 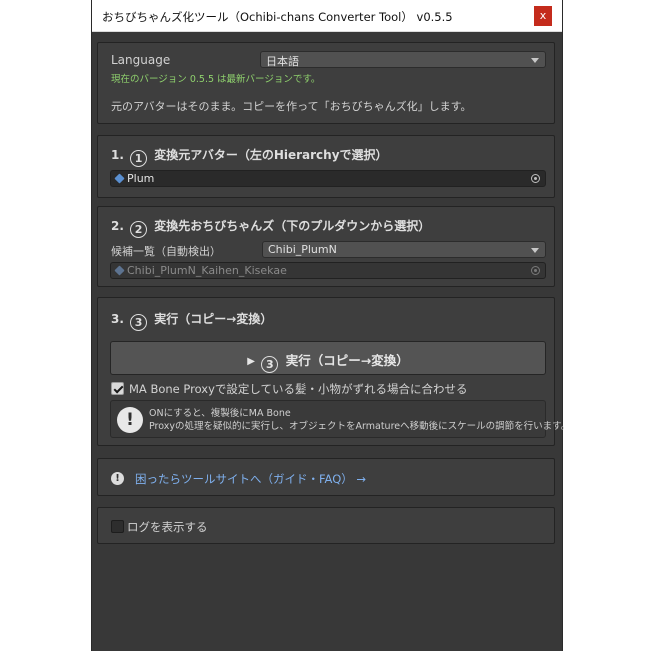 What do you see at coordinates (403, 59) in the screenshot?
I see `language-dropdown: 日本語` at bounding box center [403, 59].